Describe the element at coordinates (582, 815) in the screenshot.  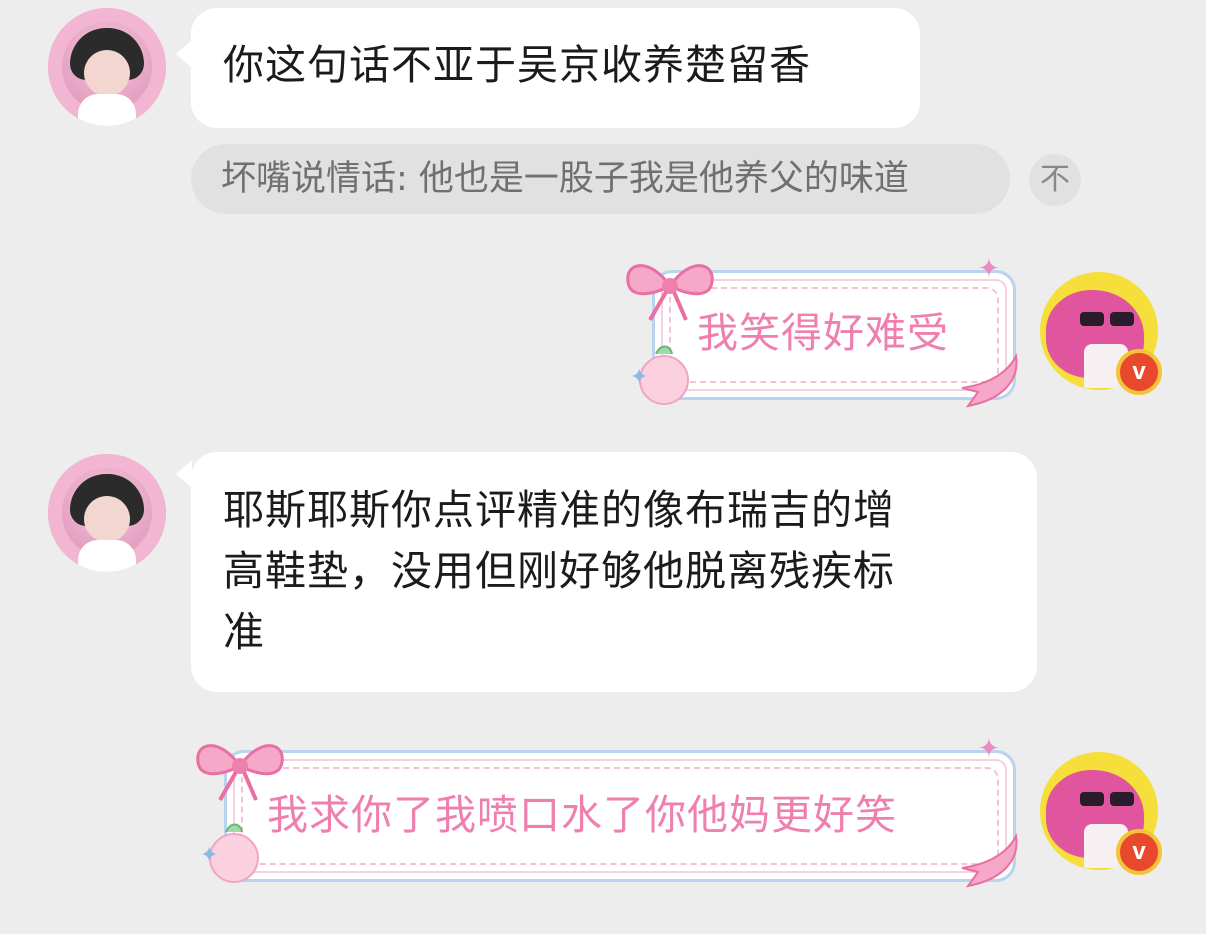
I see `message-text: 我求你了我喷口水了你他妈更好笑` at that location.